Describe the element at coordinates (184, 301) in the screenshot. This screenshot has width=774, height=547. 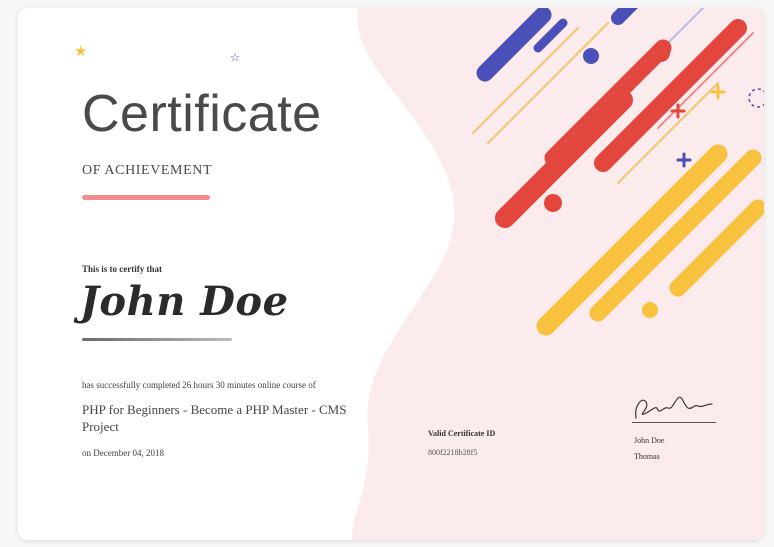
I see `recipient-name: John Doe` at that location.